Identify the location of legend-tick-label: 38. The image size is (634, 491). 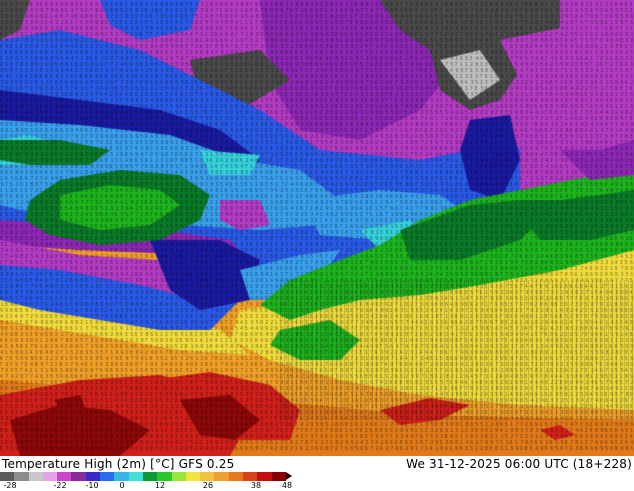
(256, 485).